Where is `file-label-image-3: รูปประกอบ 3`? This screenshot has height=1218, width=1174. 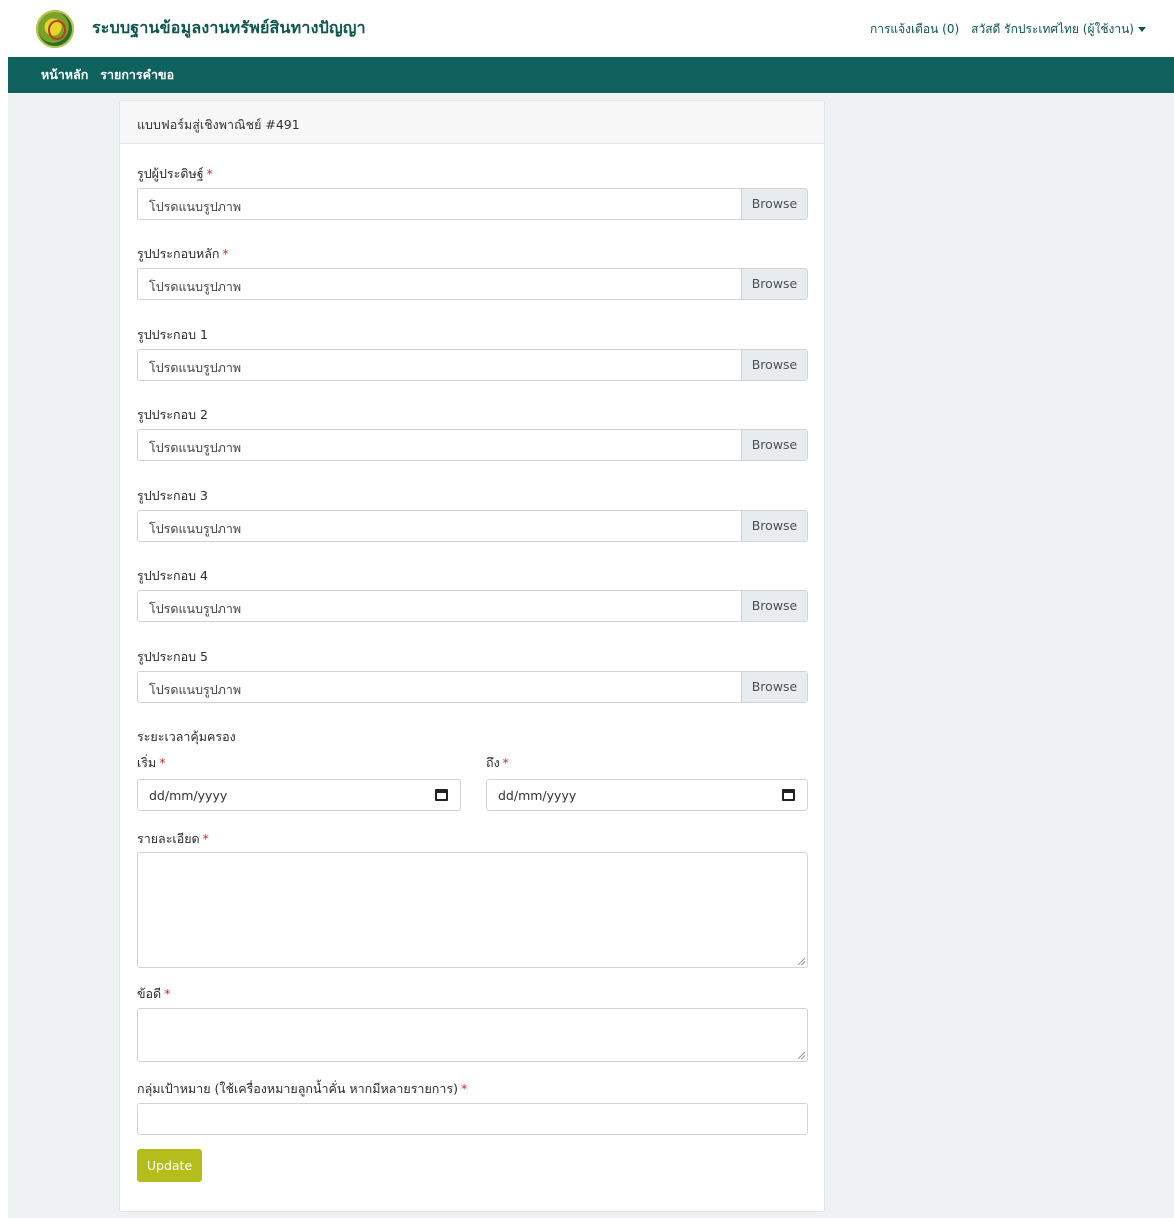 file-label-image-3: รูปประกอบ 3 is located at coordinates (172, 495).